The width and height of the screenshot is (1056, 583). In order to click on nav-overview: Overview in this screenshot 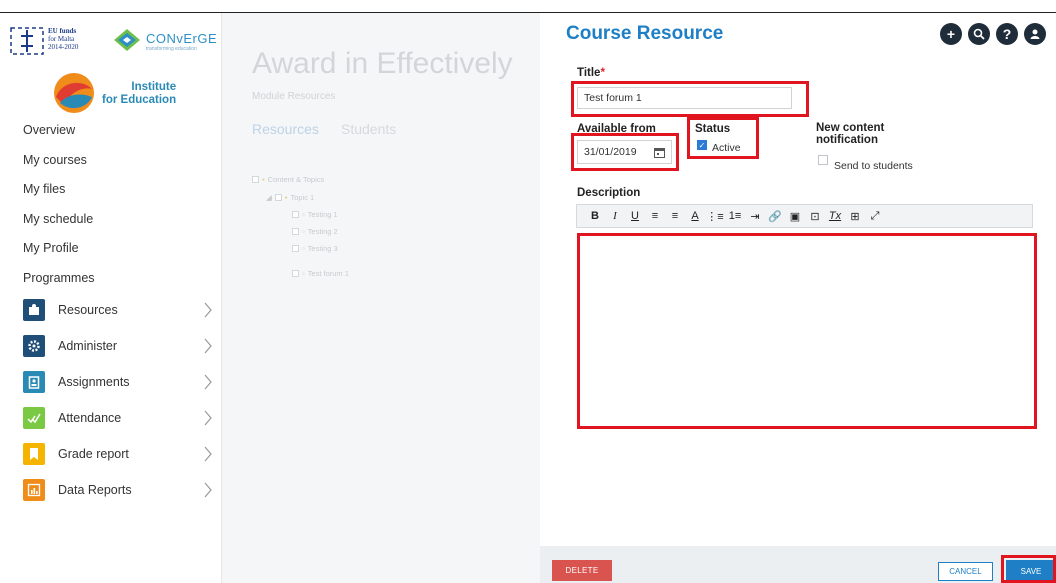, I will do `click(49, 130)`.